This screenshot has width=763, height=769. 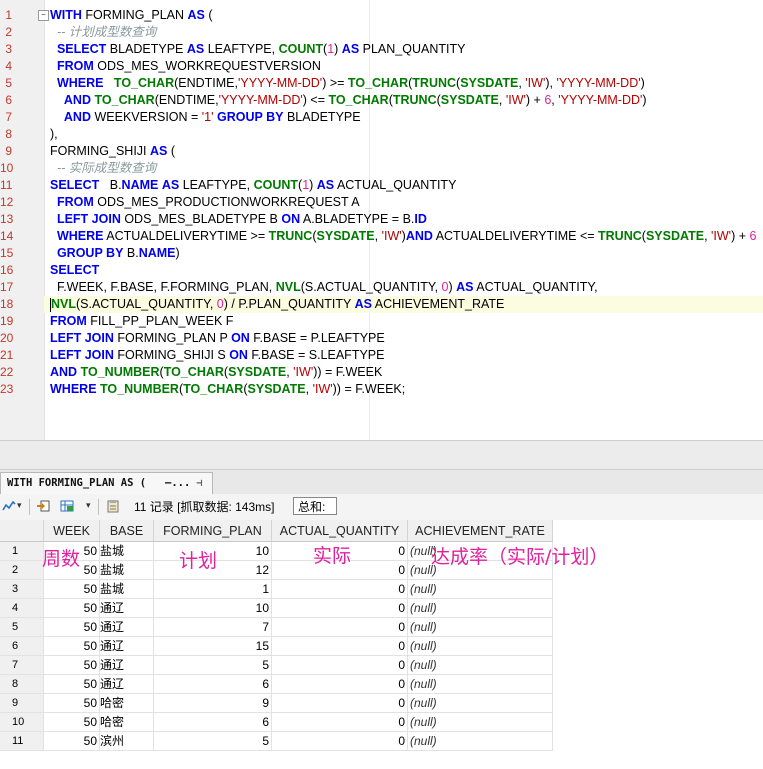 I want to click on cell-forming-plan: 1, so click(x=213, y=589).